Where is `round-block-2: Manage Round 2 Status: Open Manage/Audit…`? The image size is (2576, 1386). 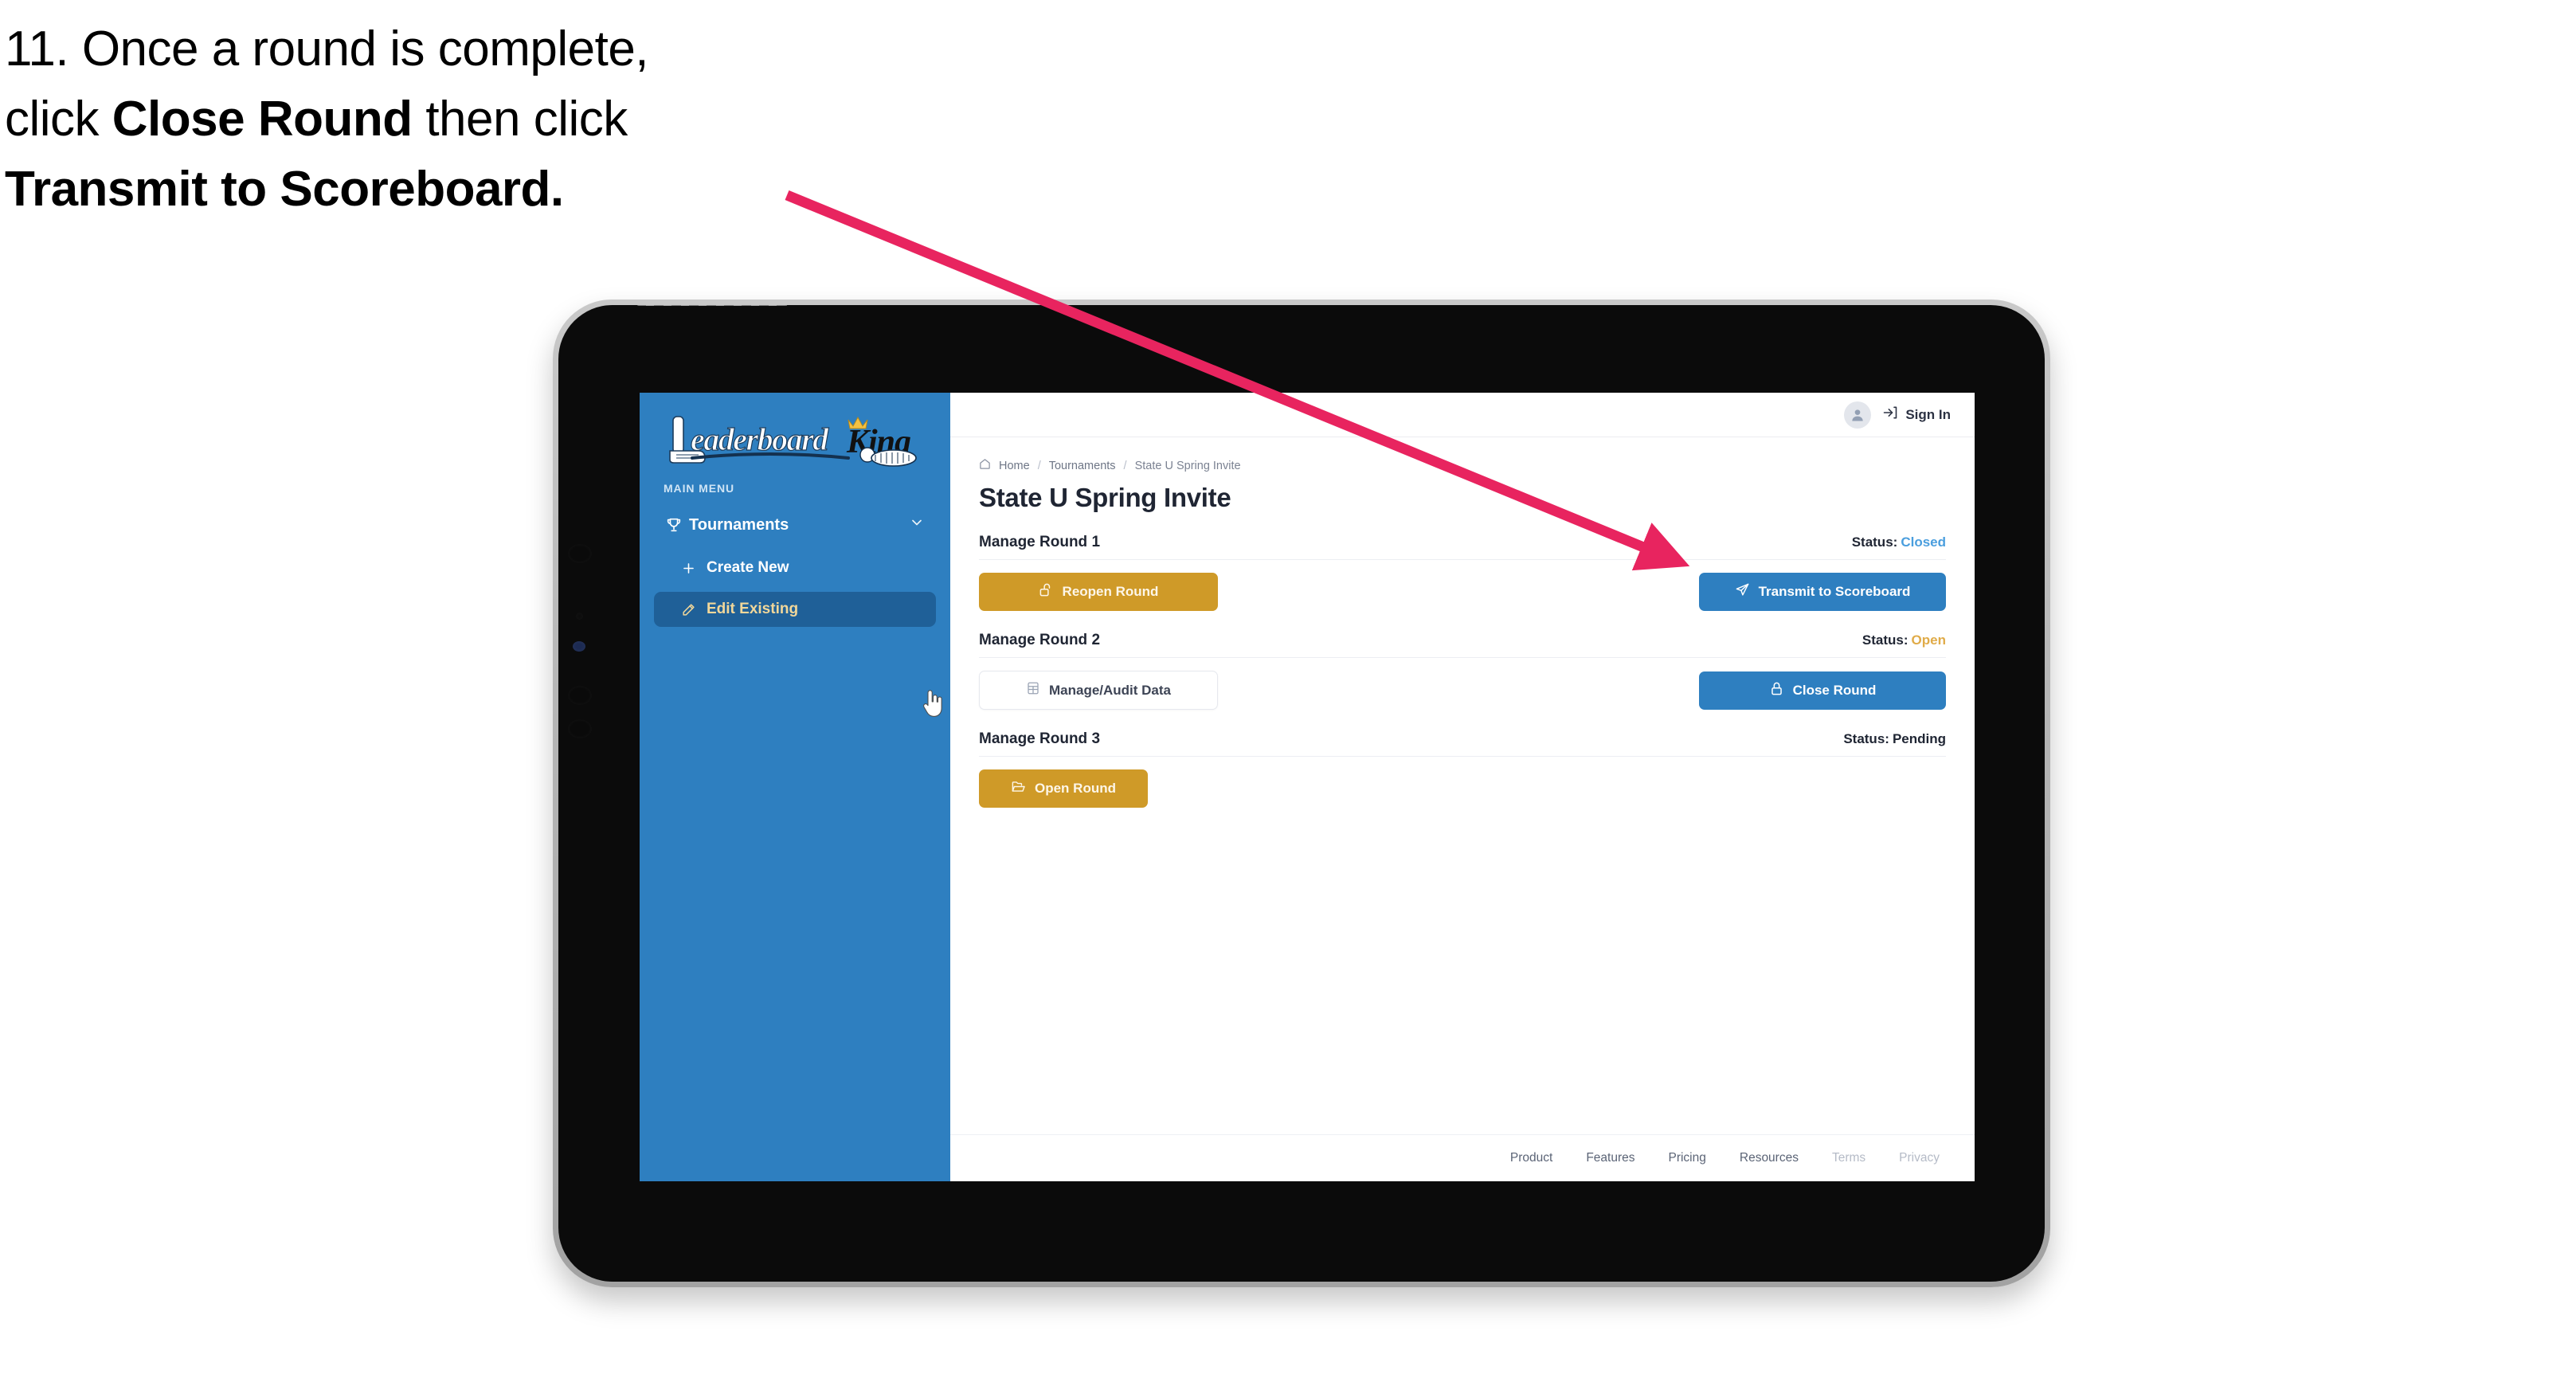 round-block-2: Manage Round 2 Status: Open Manage/Audit… is located at coordinates (1462, 671).